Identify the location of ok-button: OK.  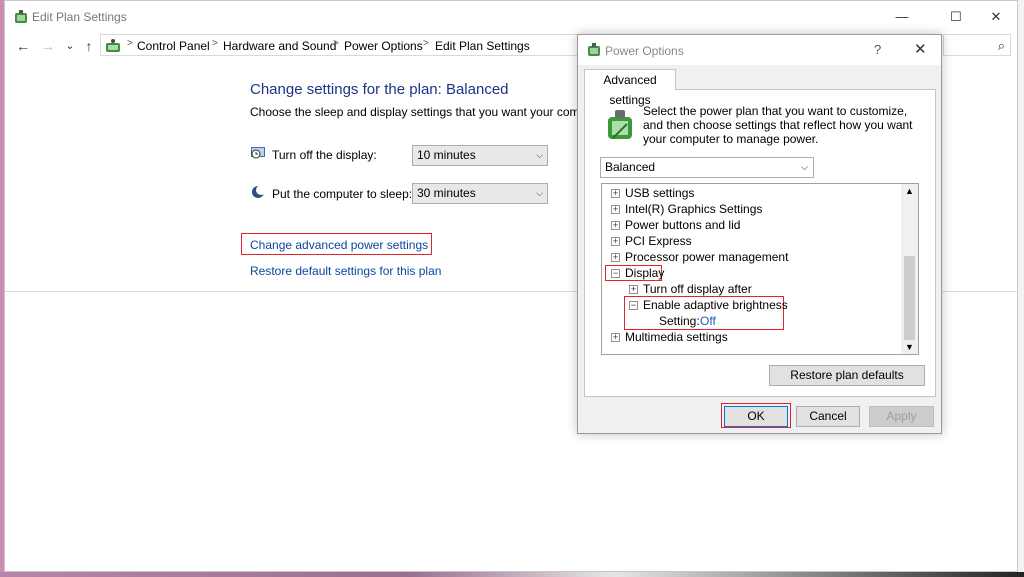
(756, 416).